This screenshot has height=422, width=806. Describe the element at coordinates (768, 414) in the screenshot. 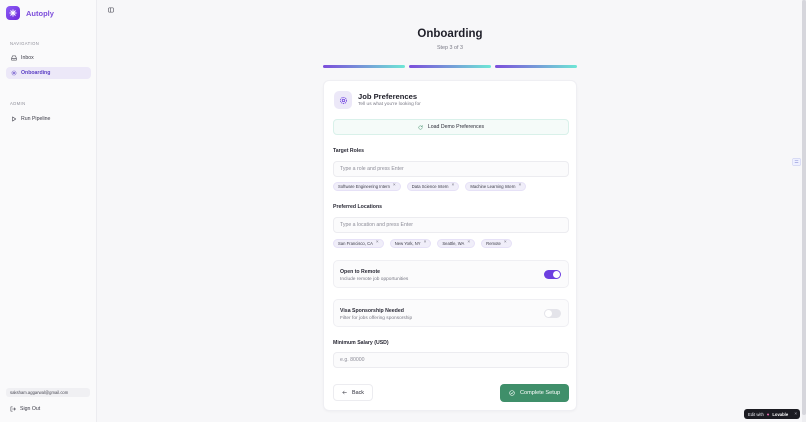

I see `heart-icon: ♥` at that location.